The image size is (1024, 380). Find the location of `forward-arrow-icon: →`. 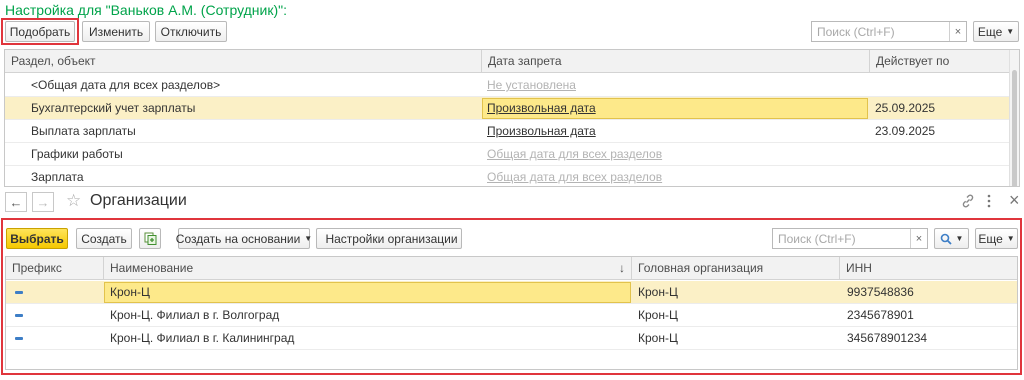

forward-arrow-icon: → is located at coordinates (43, 202).